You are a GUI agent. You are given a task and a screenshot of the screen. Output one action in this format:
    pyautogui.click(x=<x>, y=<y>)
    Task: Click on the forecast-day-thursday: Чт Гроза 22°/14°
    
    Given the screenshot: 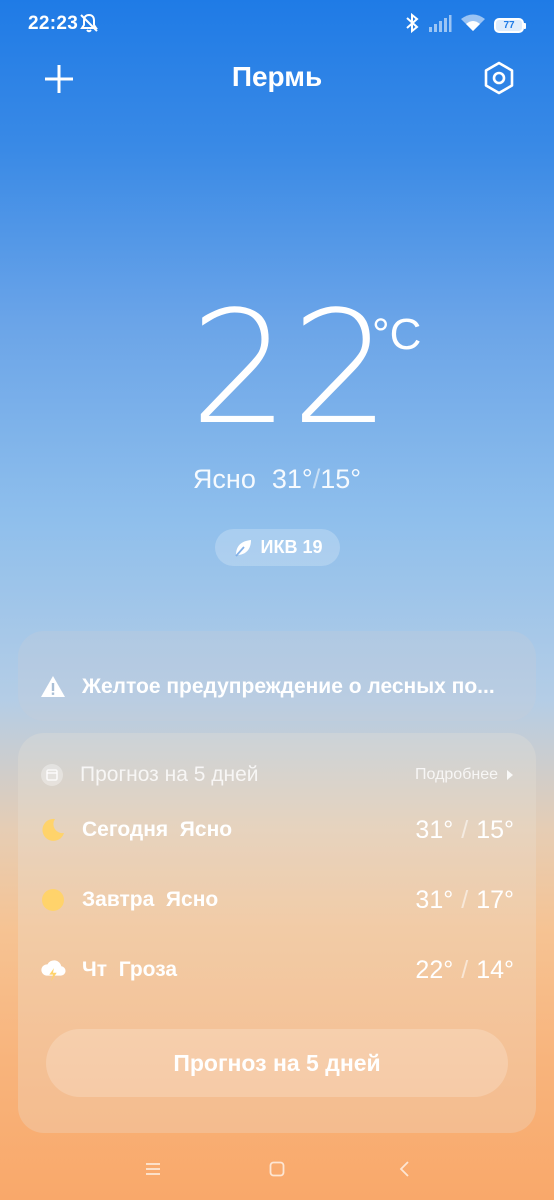 What is the action you would take?
    pyautogui.click(x=277, y=970)
    